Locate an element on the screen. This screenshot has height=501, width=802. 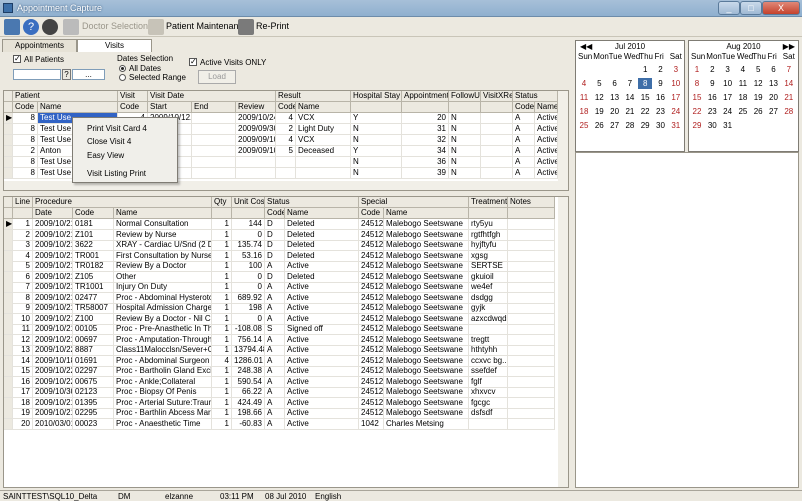
calendar-day: 31 is located at coordinates (676, 125).